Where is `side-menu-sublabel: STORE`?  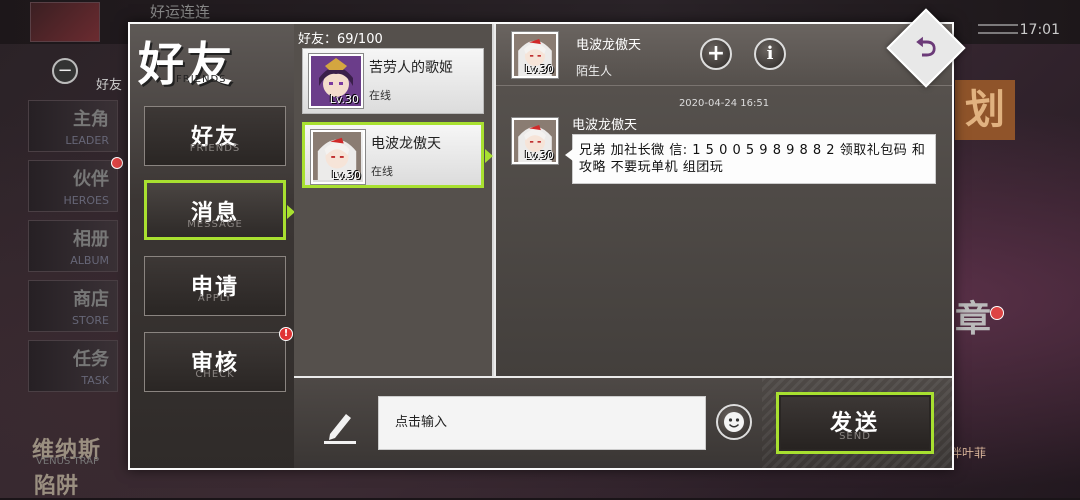
side-menu-sublabel: STORE is located at coordinates (90, 320).